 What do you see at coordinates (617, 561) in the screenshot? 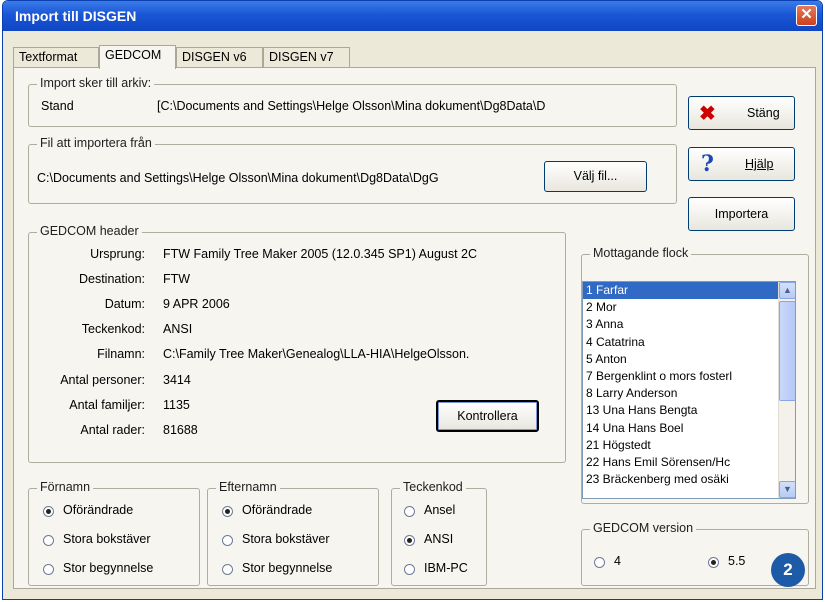
I see `version-4-label: 4` at bounding box center [617, 561].